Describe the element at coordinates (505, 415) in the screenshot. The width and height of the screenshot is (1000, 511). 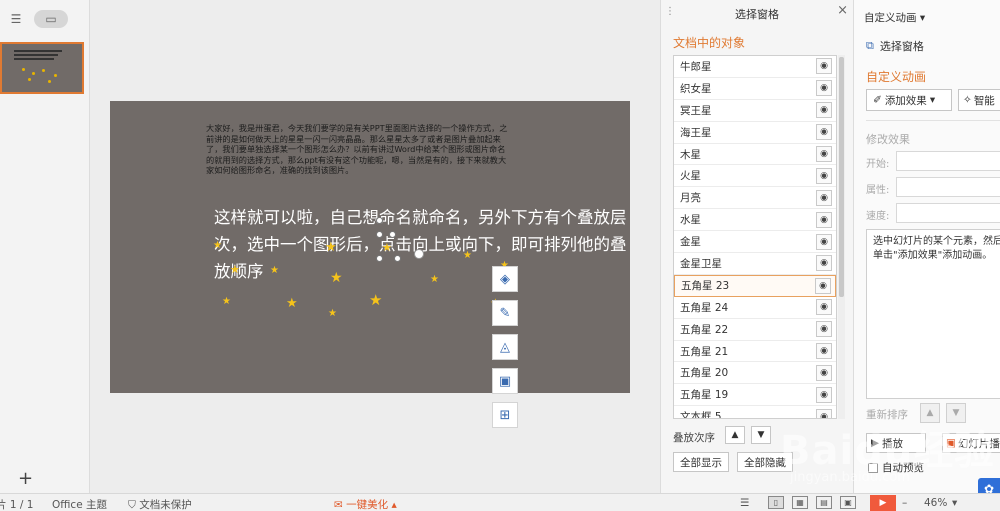
I see `crop-icon: ⊞` at that location.